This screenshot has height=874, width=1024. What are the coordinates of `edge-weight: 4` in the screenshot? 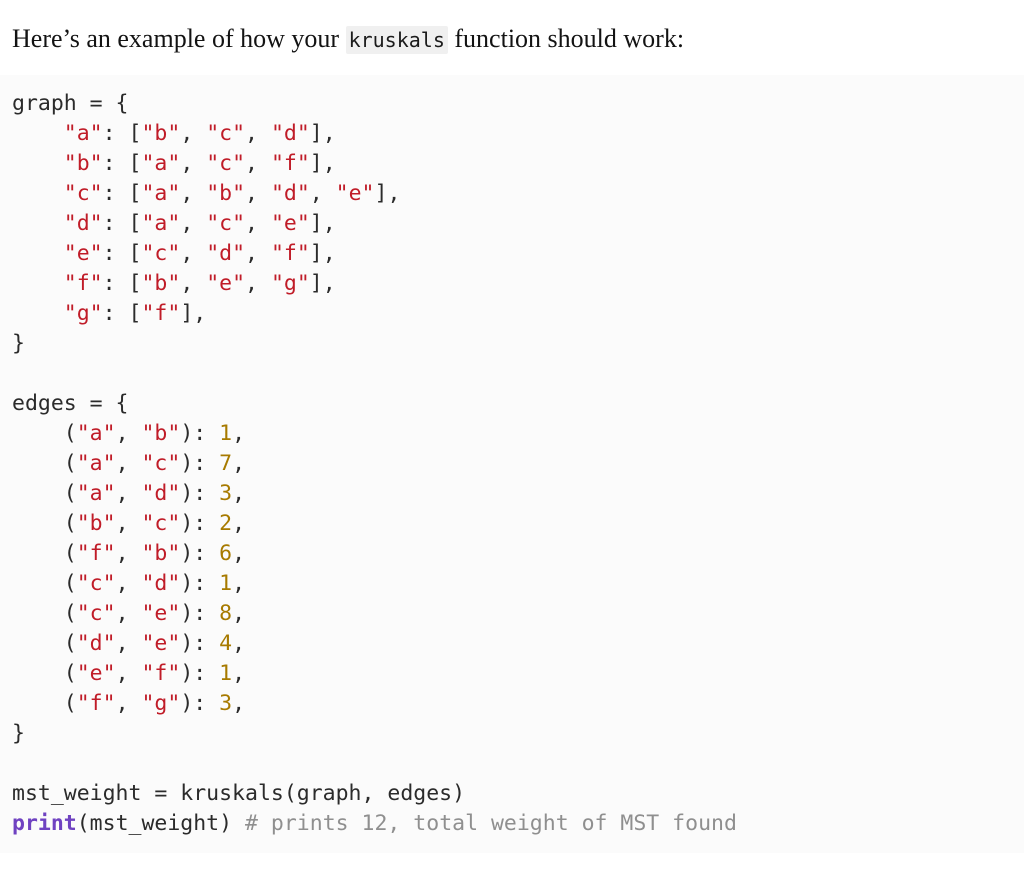 It's located at (226, 643).